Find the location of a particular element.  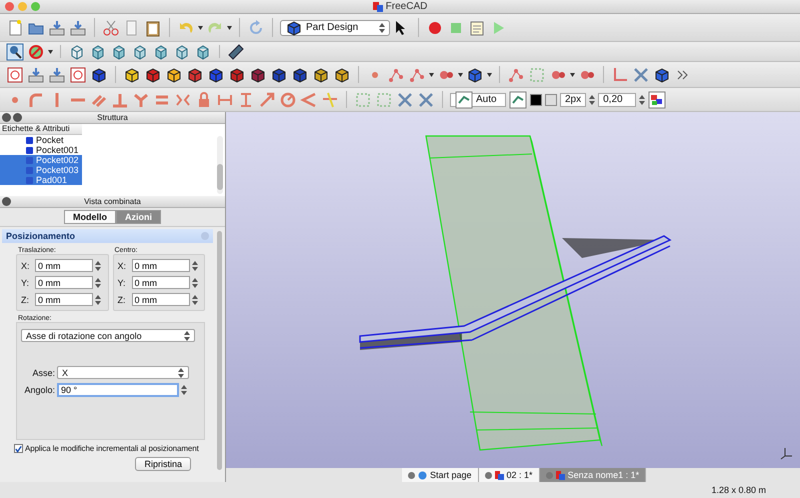

line-width-field: 2px is located at coordinates (573, 99).